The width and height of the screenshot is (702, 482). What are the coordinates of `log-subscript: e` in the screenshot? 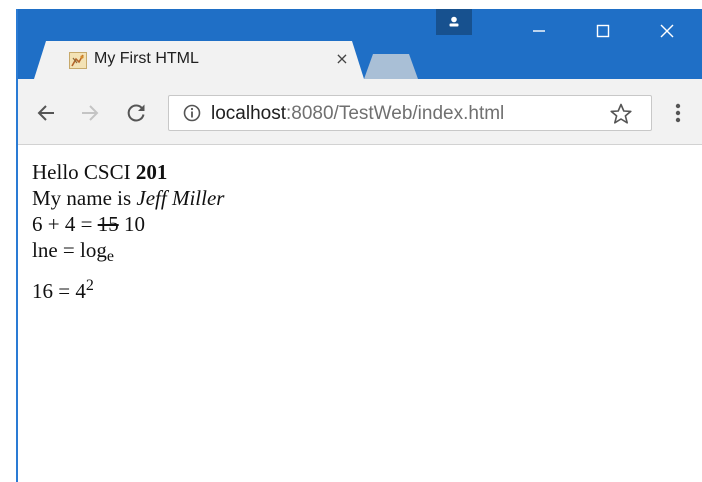 It's located at (110, 256).